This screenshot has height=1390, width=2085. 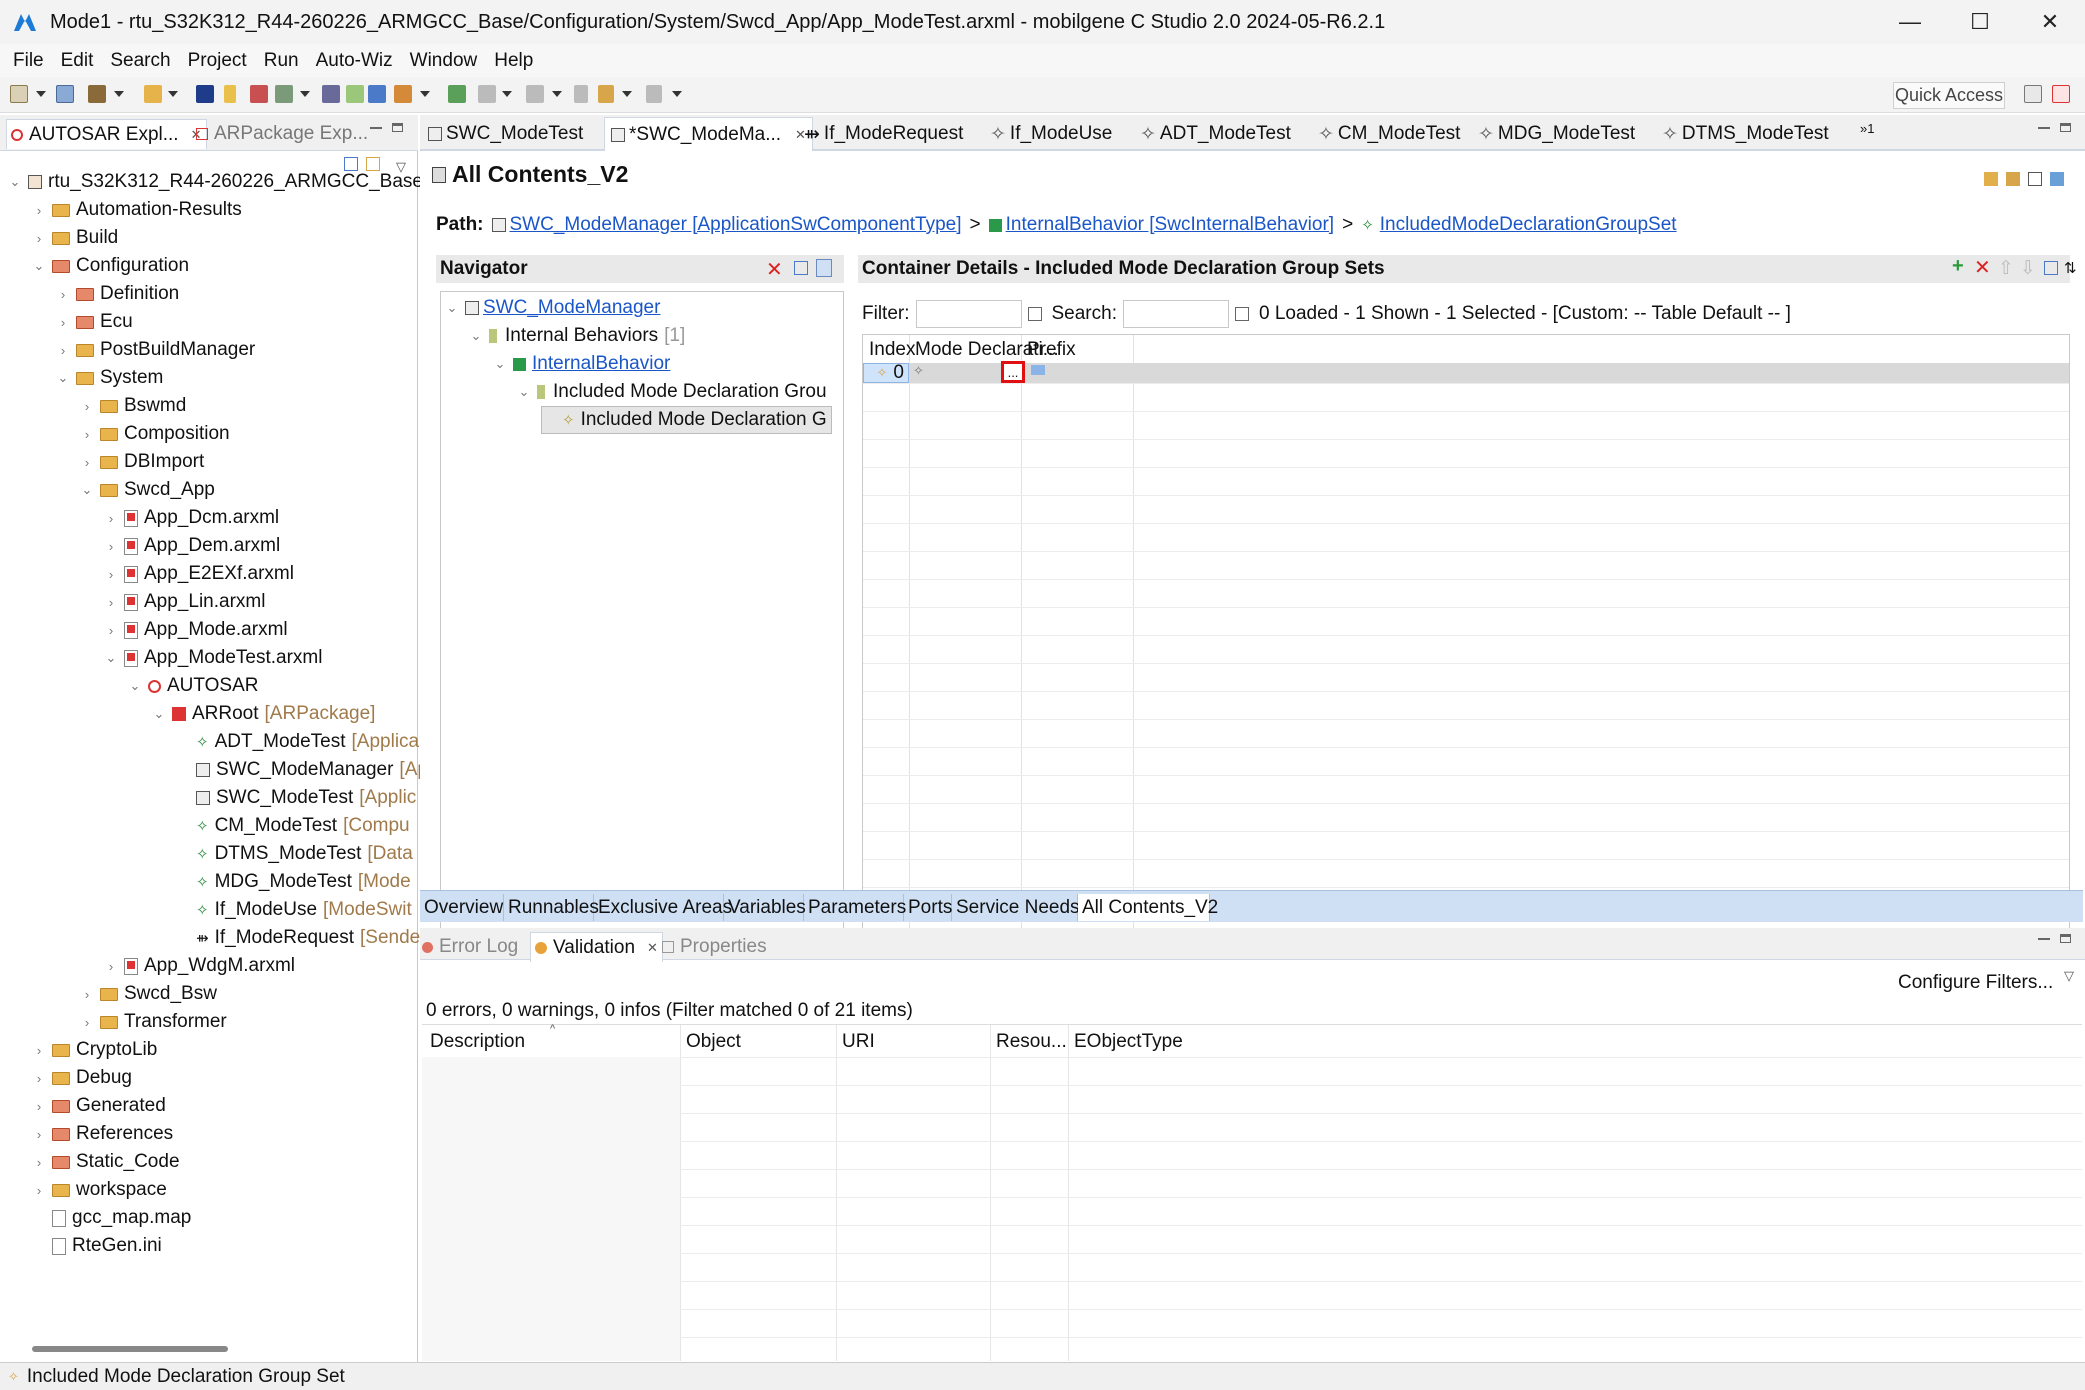 What do you see at coordinates (2035, 179) in the screenshot?
I see `home-icon` at bounding box center [2035, 179].